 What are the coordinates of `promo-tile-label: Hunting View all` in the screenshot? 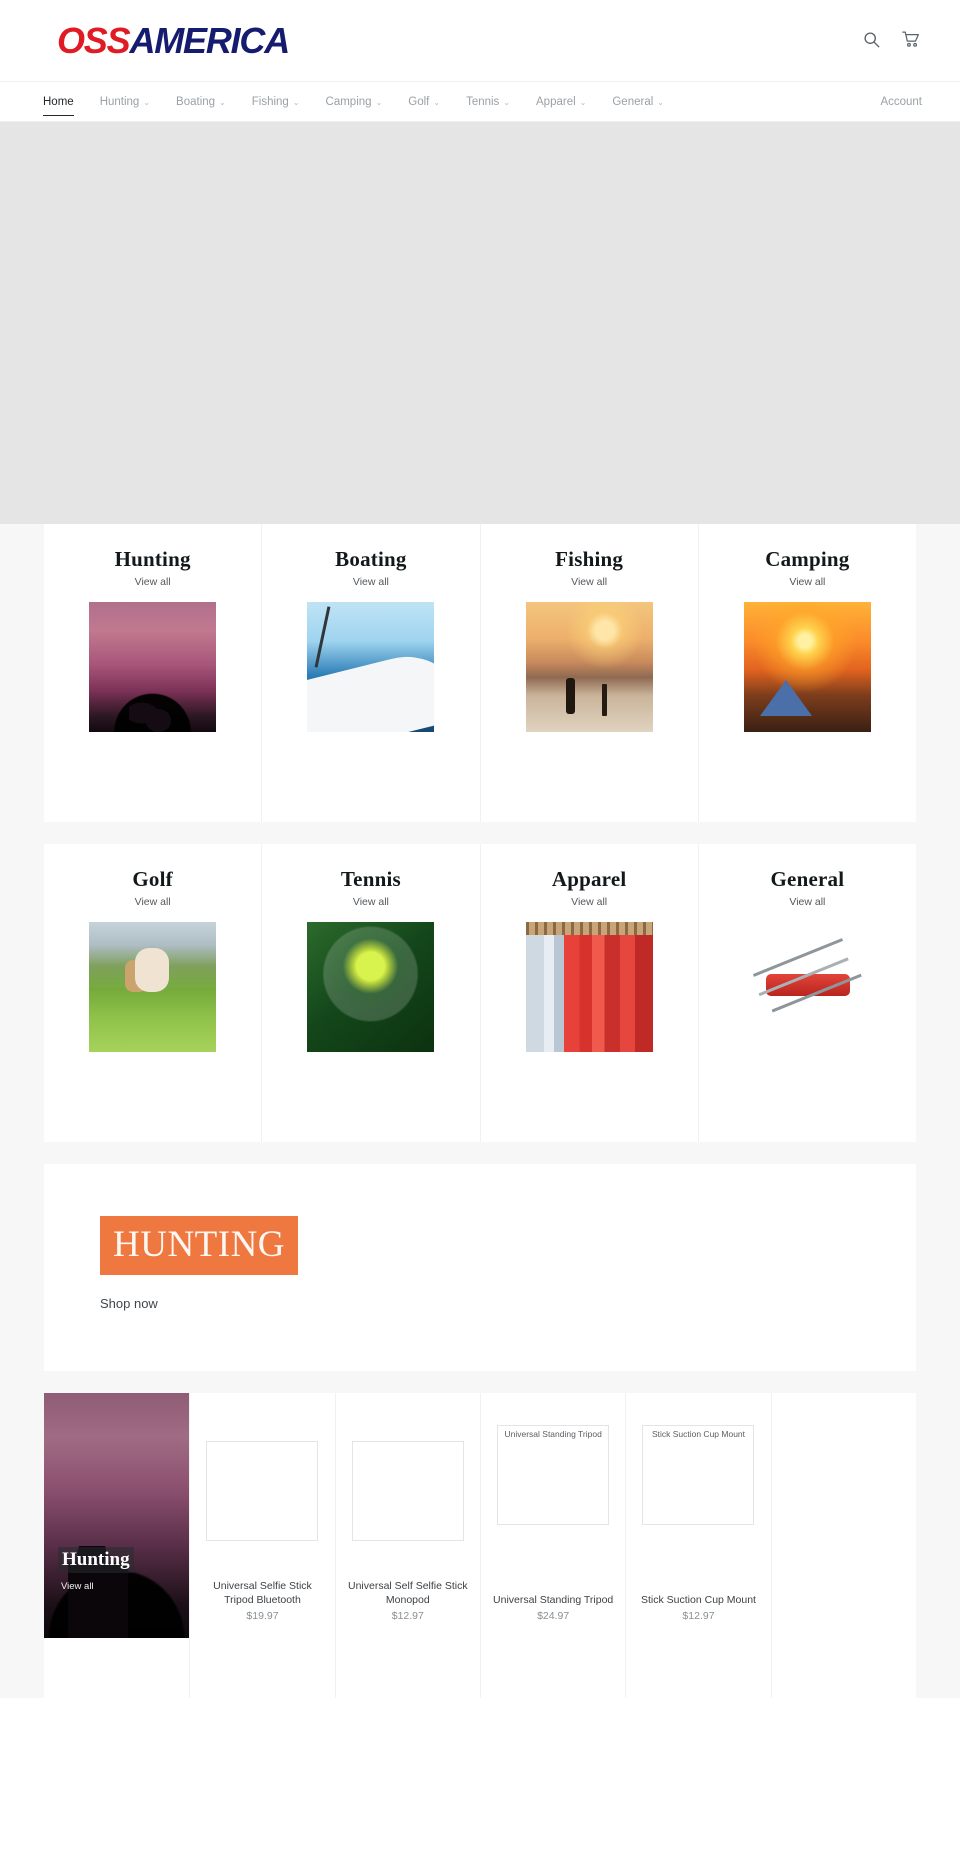 It's located at (96, 1569).